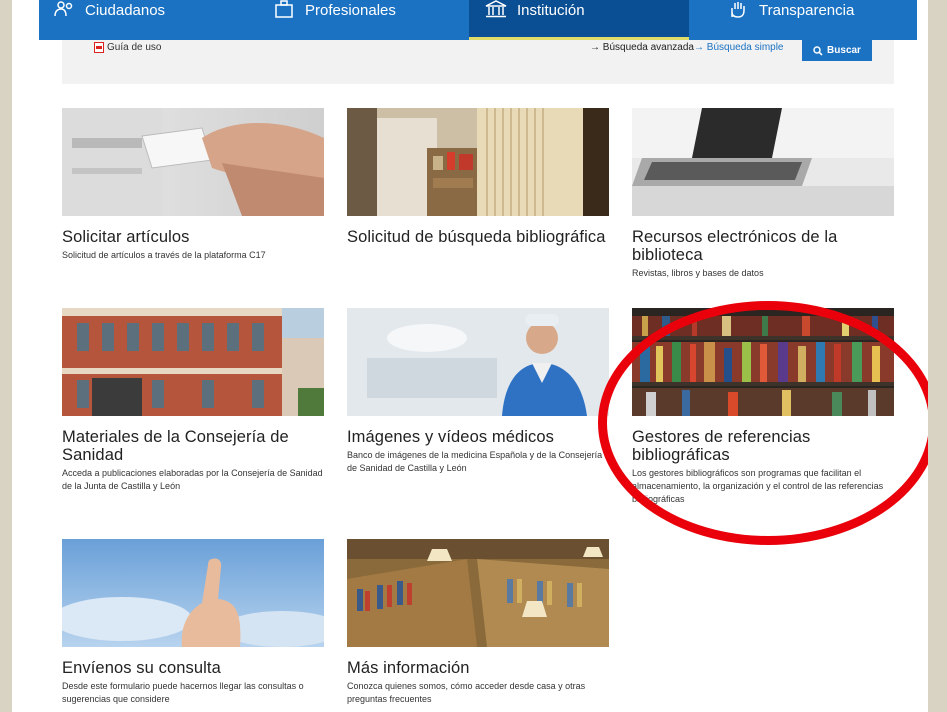  What do you see at coordinates (99, 47) in the screenshot?
I see `pdf-icon` at bounding box center [99, 47].